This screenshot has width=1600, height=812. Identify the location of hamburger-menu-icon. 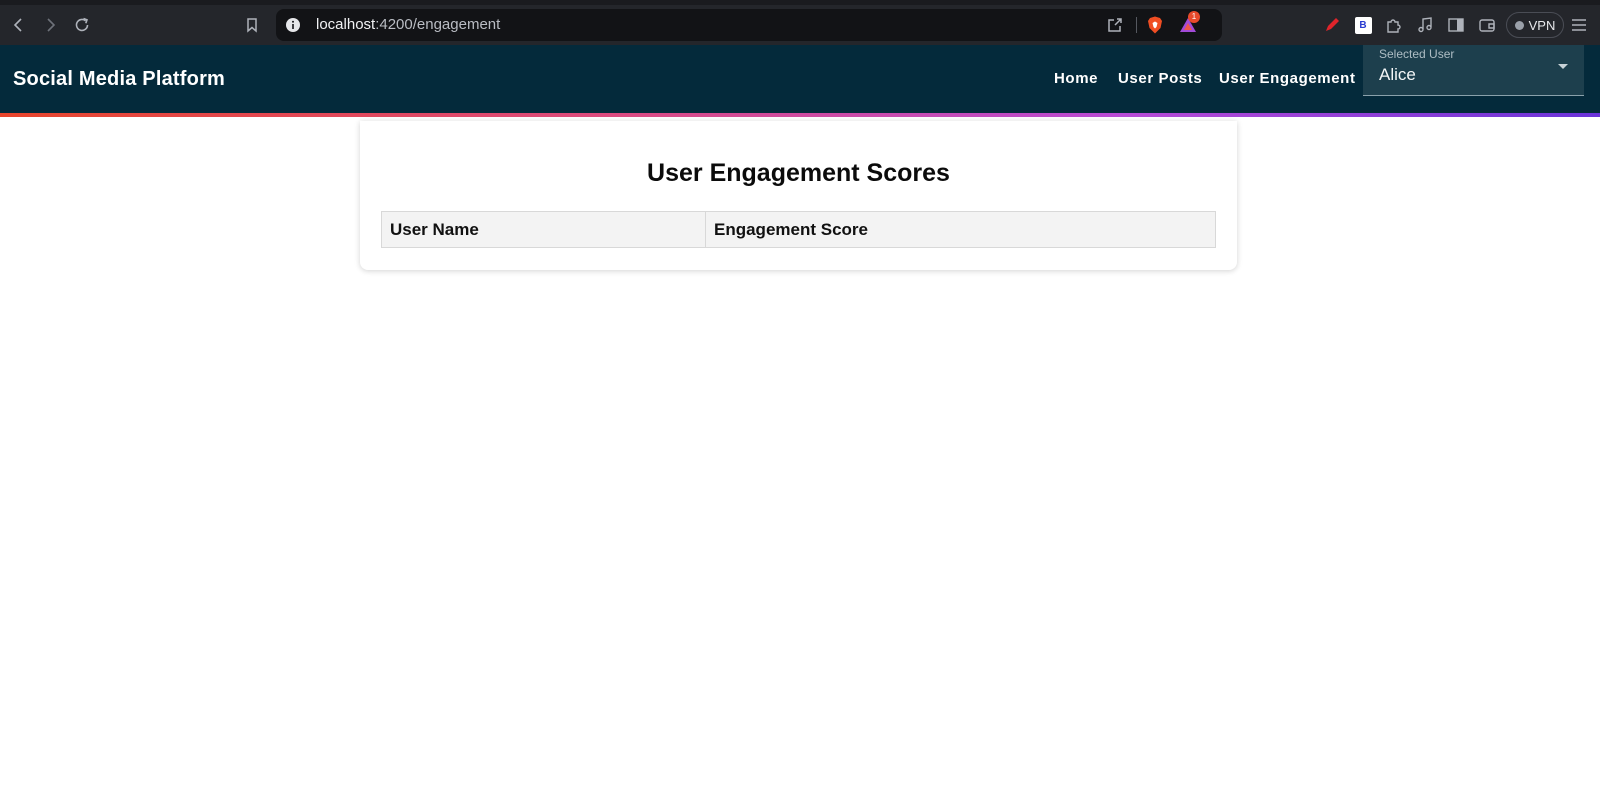
(1579, 25).